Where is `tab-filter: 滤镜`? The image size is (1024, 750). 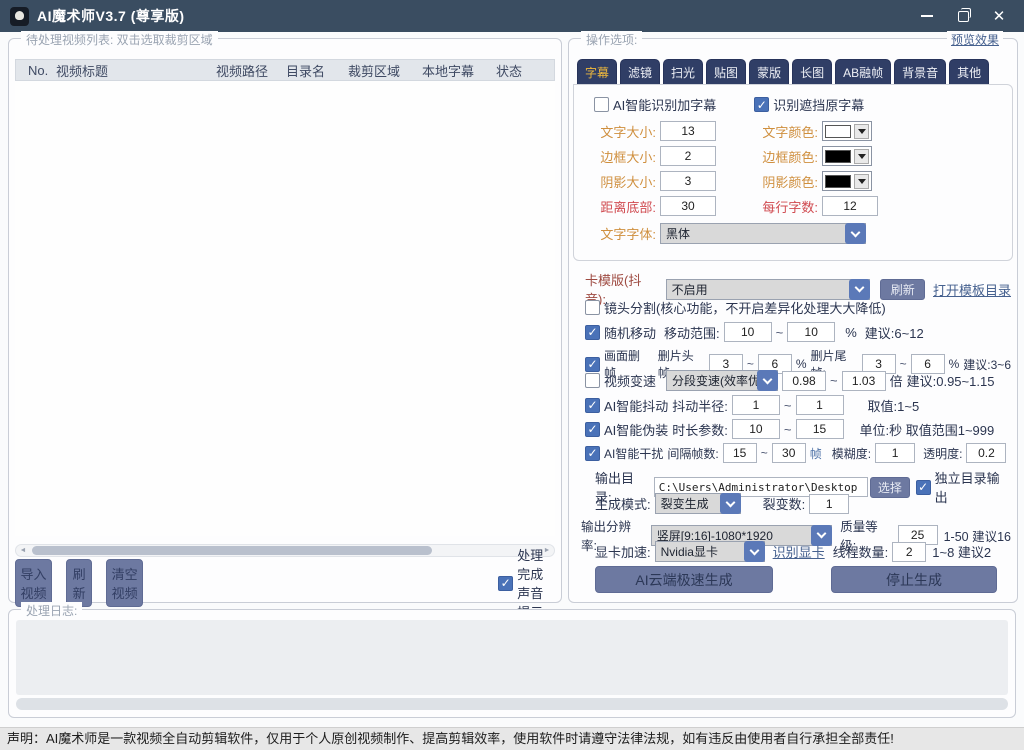 tab-filter: 滤镜 is located at coordinates (640, 71).